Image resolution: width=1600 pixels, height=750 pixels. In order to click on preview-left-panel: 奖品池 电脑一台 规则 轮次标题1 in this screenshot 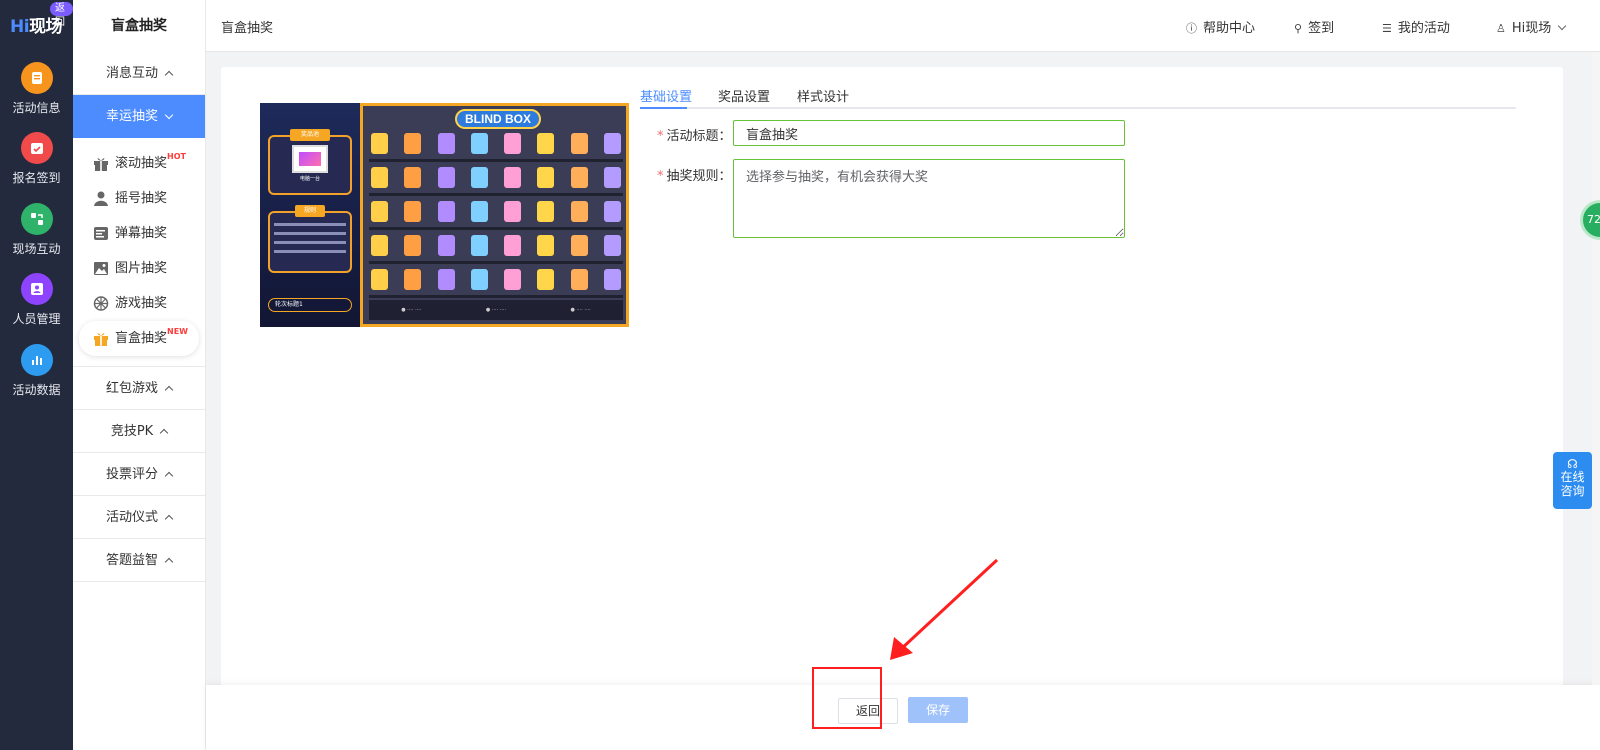, I will do `click(310, 215)`.